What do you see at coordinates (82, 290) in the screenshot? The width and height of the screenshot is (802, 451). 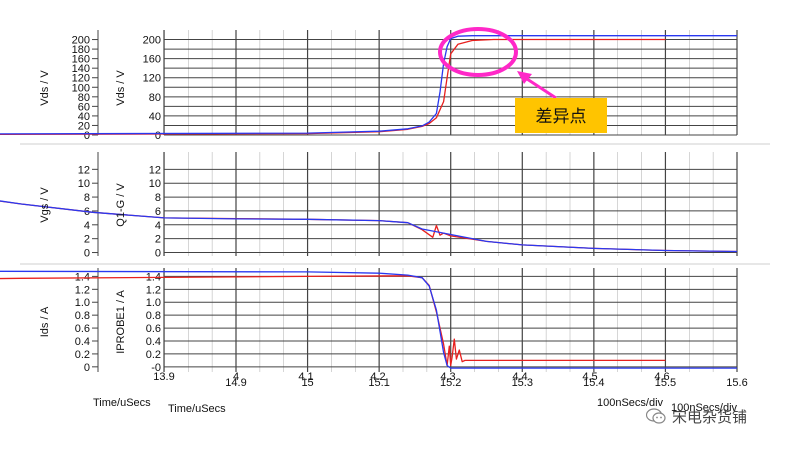 I see `ytick-label: 1.2` at bounding box center [82, 290].